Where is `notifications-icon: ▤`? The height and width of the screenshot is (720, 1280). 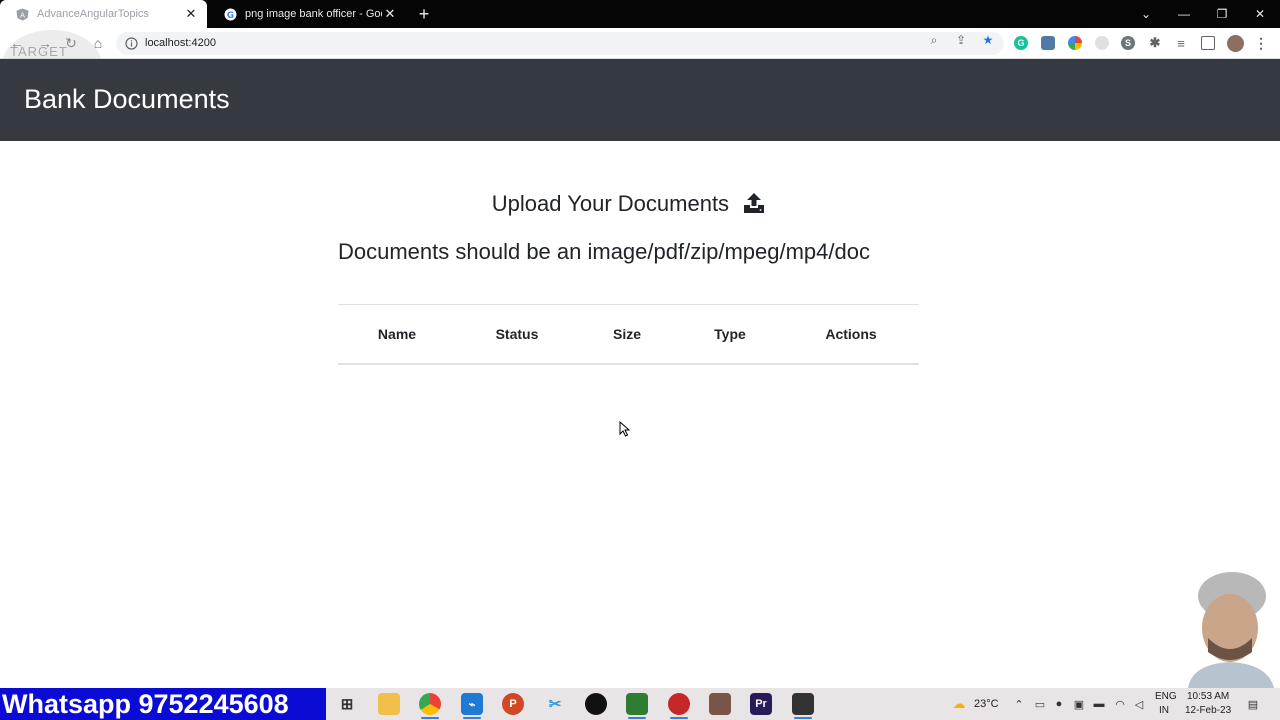
notifications-icon: ▤ is located at coordinates (1253, 704).